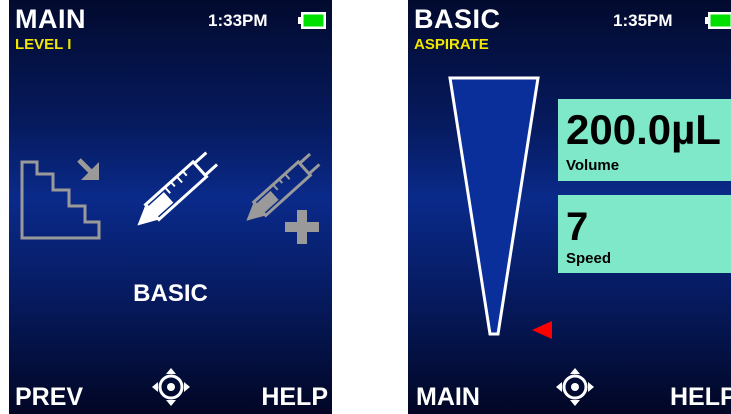 The height and width of the screenshot is (414, 731). What do you see at coordinates (43, 44) in the screenshot?
I see `screen-subtitle: LEVEL I` at bounding box center [43, 44].